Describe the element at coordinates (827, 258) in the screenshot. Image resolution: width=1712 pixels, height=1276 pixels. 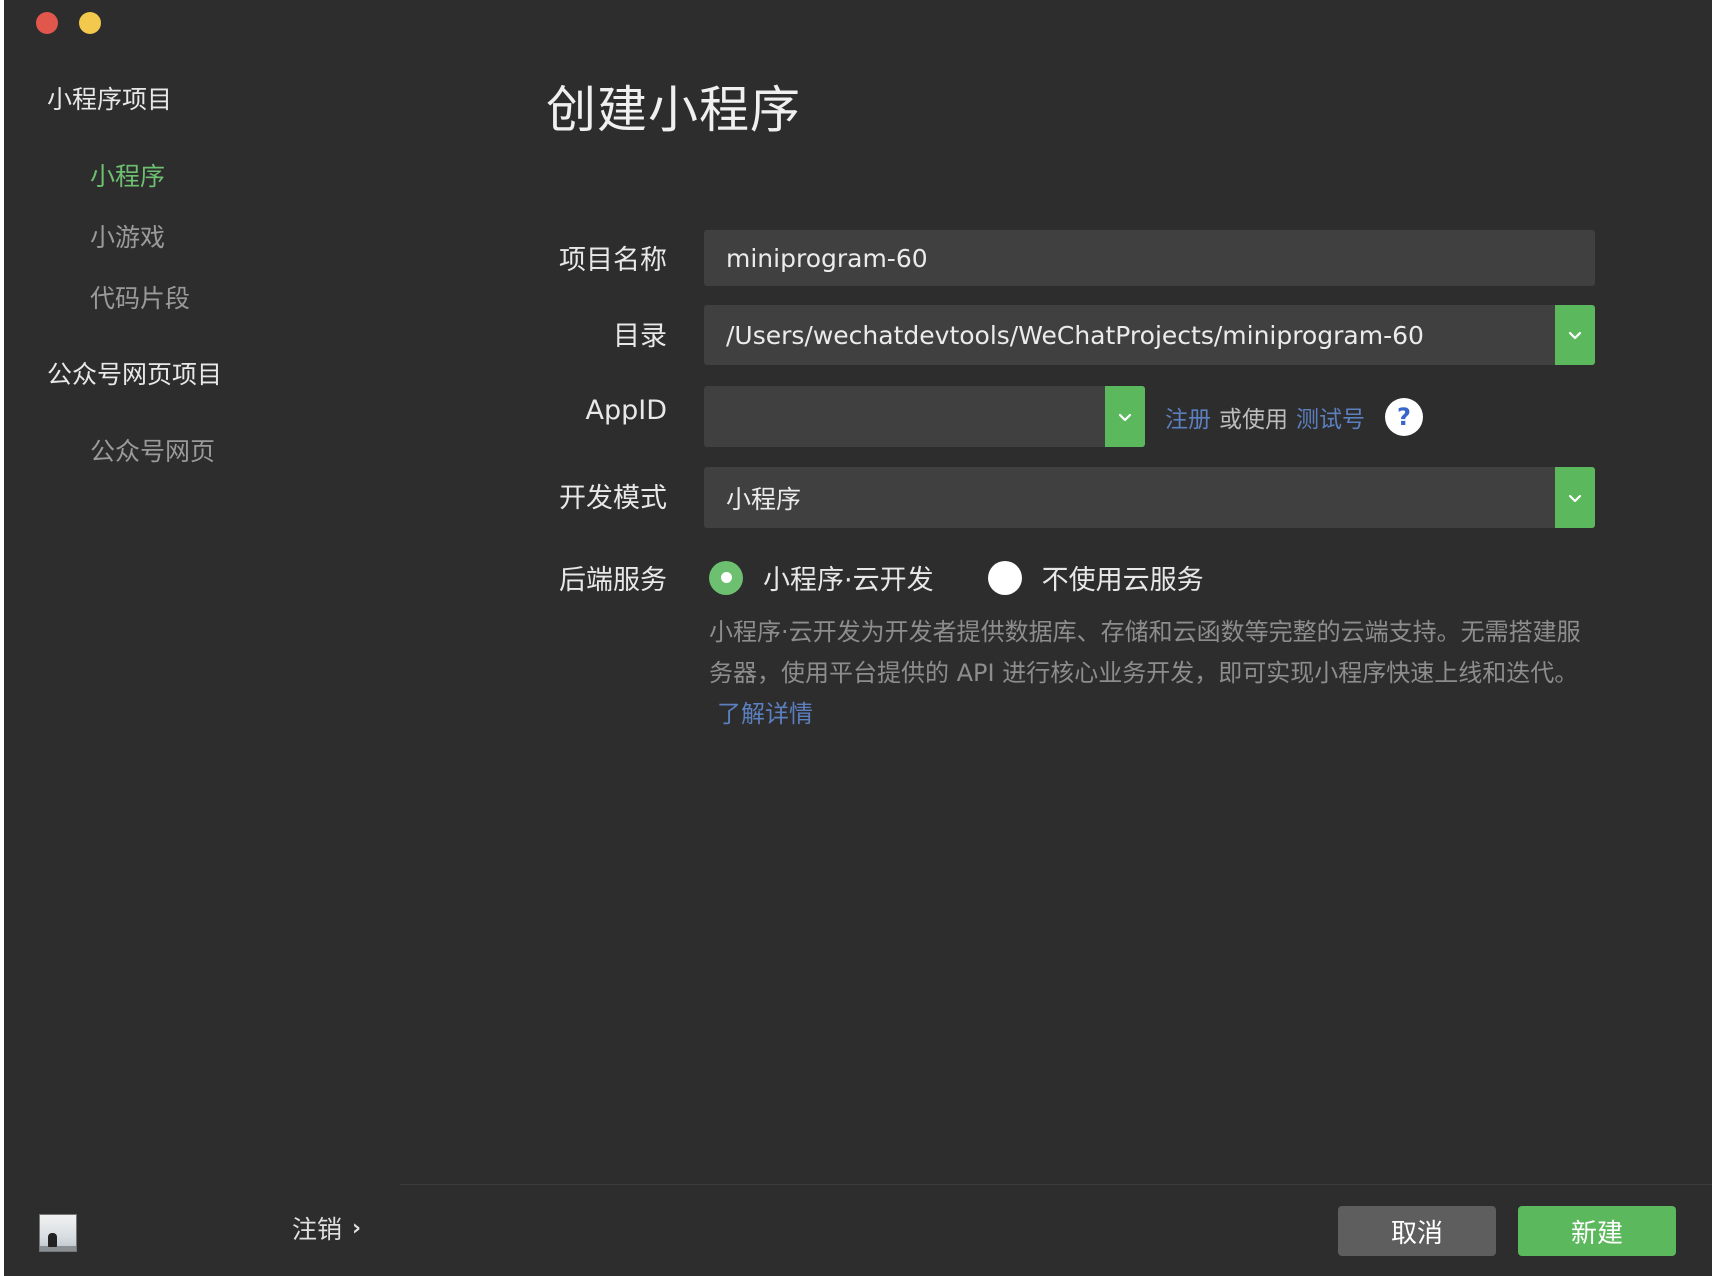
I see `project-name-value: miniprogram-60` at that location.